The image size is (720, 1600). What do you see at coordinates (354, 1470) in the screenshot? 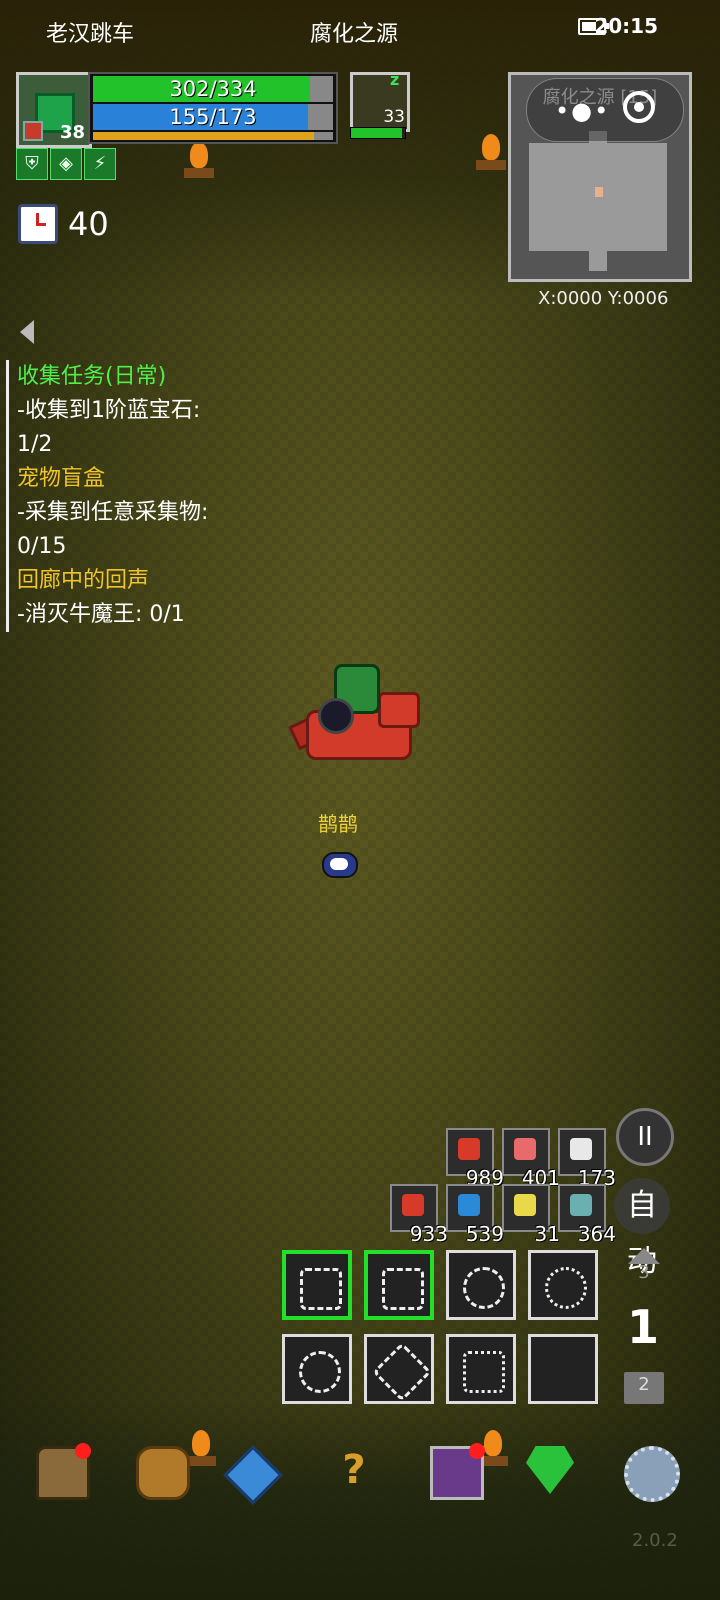
I see `question-icon: ?` at bounding box center [354, 1470].